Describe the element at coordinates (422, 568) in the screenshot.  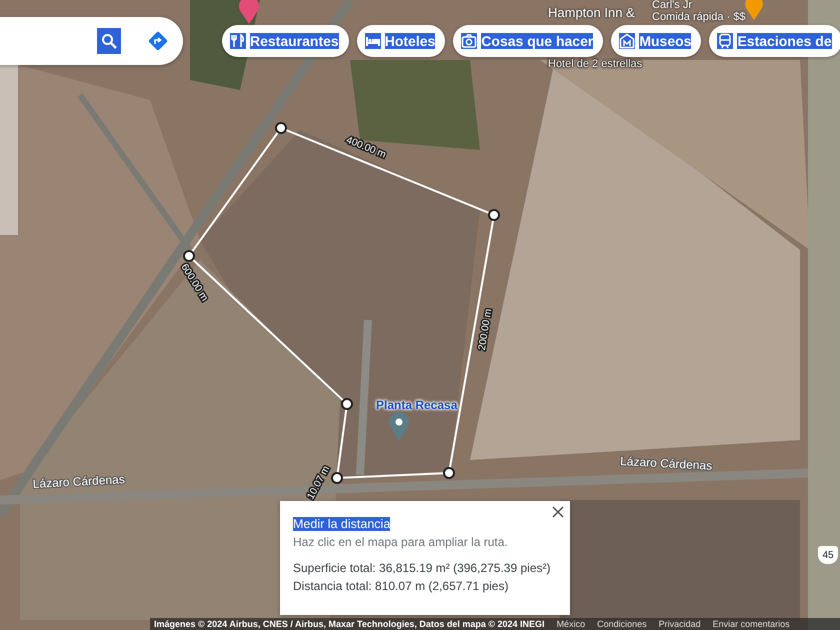
I see `total-area-text: Superficie total: 36,815.19 m² (396,275.39 pies²)` at that location.